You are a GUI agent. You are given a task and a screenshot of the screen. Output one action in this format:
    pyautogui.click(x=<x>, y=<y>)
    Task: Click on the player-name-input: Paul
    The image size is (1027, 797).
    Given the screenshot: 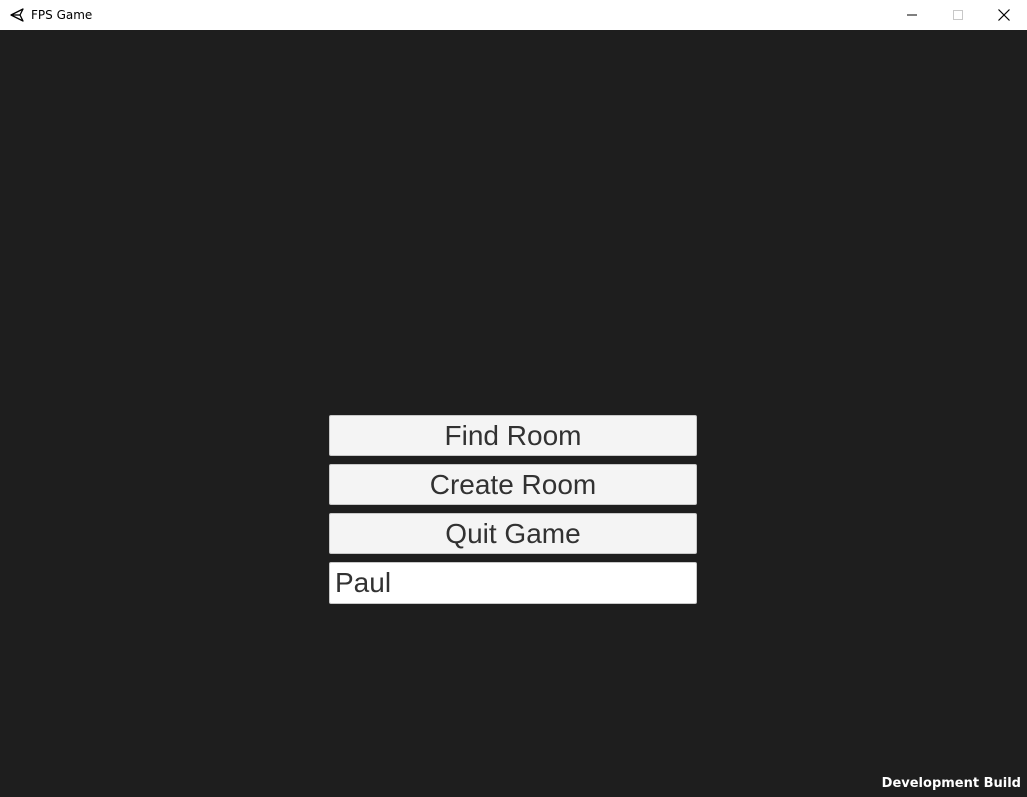 What is the action you would take?
    pyautogui.click(x=513, y=583)
    